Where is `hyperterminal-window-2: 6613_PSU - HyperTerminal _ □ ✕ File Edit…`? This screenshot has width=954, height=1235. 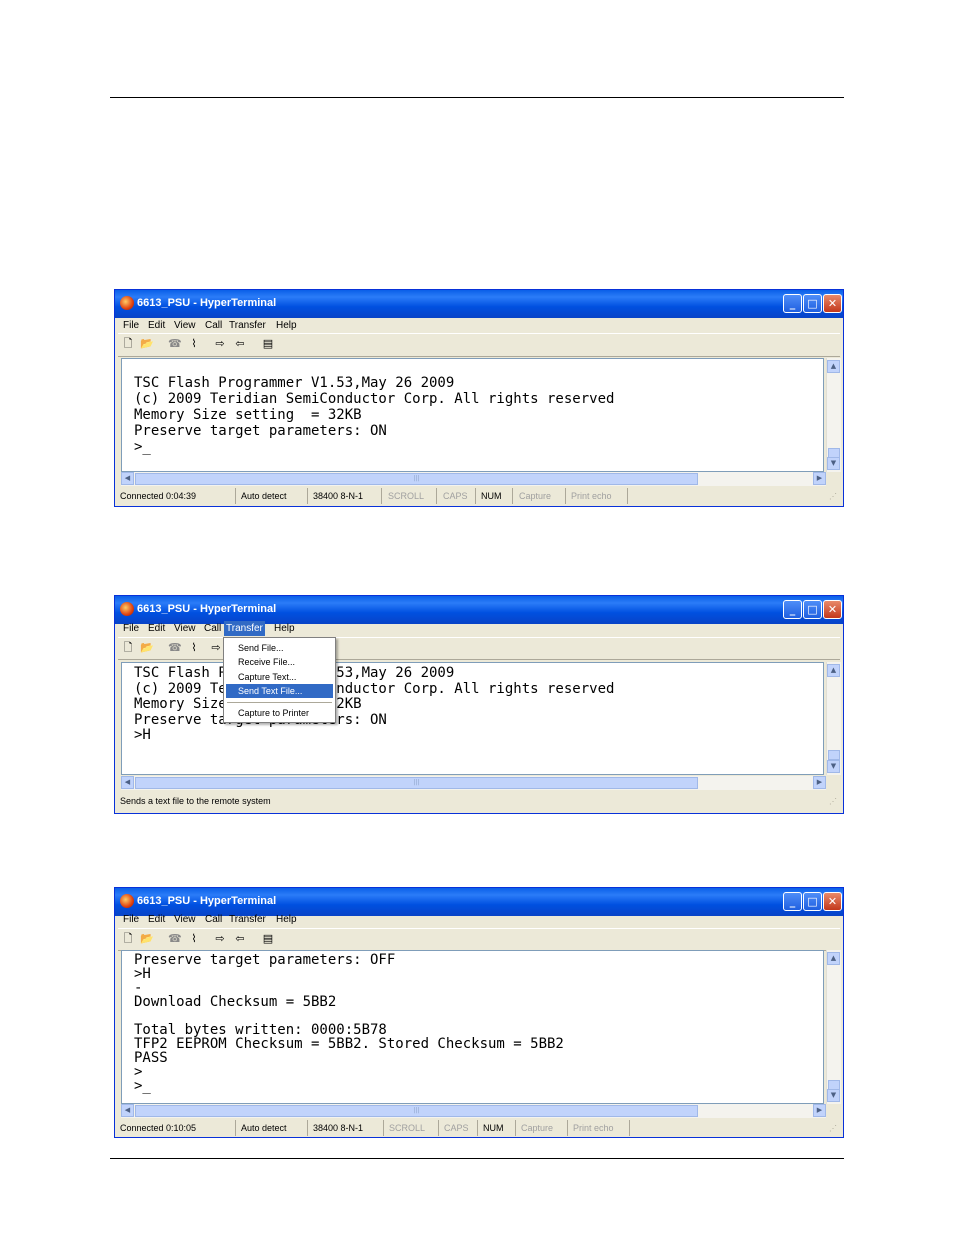
hyperterminal-window-2: 6613_PSU - HyperTerminal _ □ ✕ File Edit… is located at coordinates (479, 704).